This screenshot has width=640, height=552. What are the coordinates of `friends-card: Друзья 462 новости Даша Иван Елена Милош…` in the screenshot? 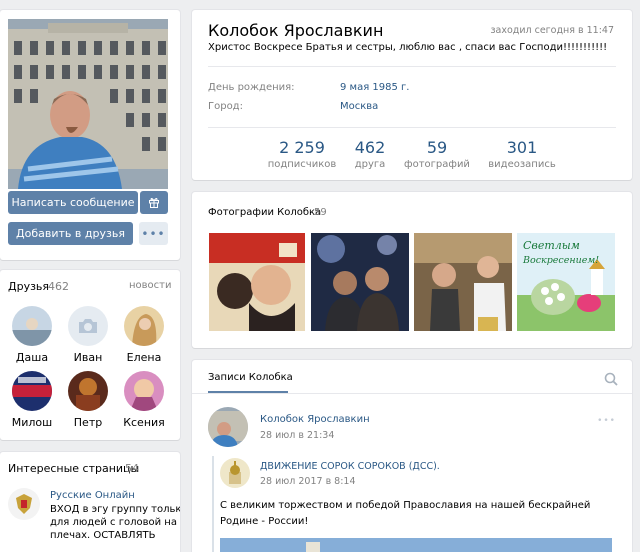 It's located at (90, 355).